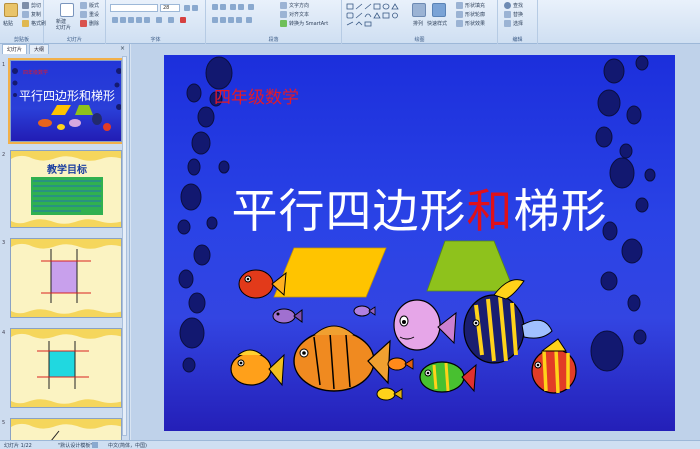 Image resolution: width=700 pixels, height=449 pixels. Describe the element at coordinates (419, 40) in the screenshot. I see `drawing-label: 绘图` at that location.